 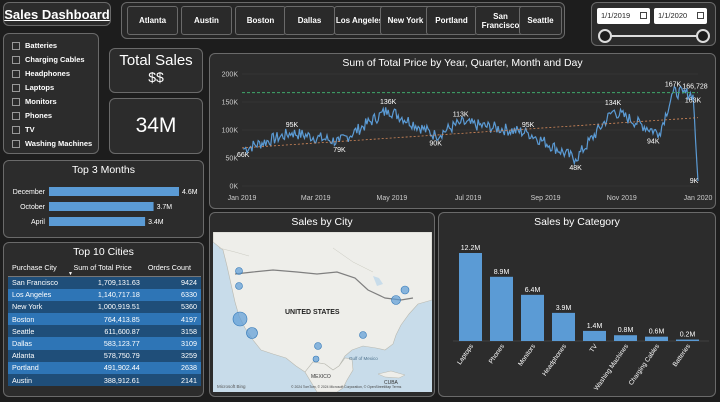 I want to click on start-date-input: 1/1/2019, so click(x=623, y=16).